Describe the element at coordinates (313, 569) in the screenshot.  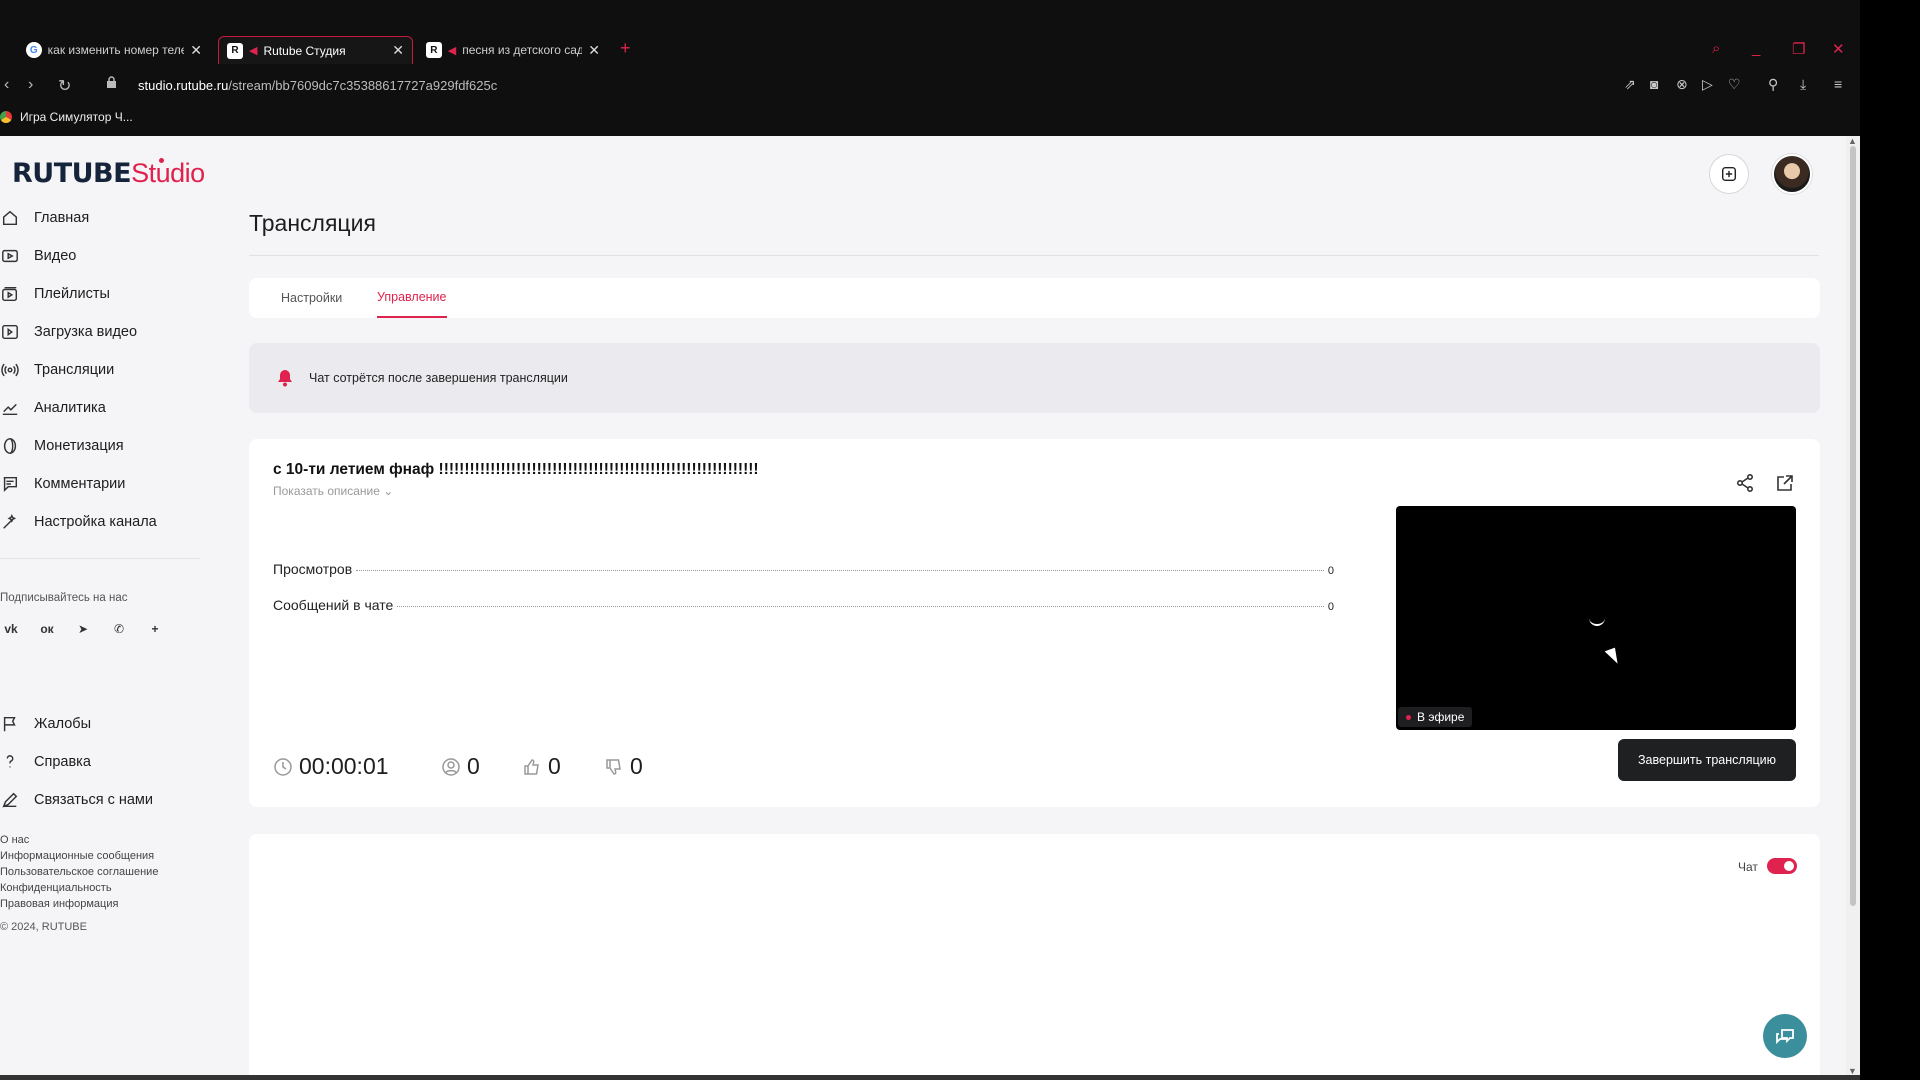
I see `stat-label: Просмотров` at that location.